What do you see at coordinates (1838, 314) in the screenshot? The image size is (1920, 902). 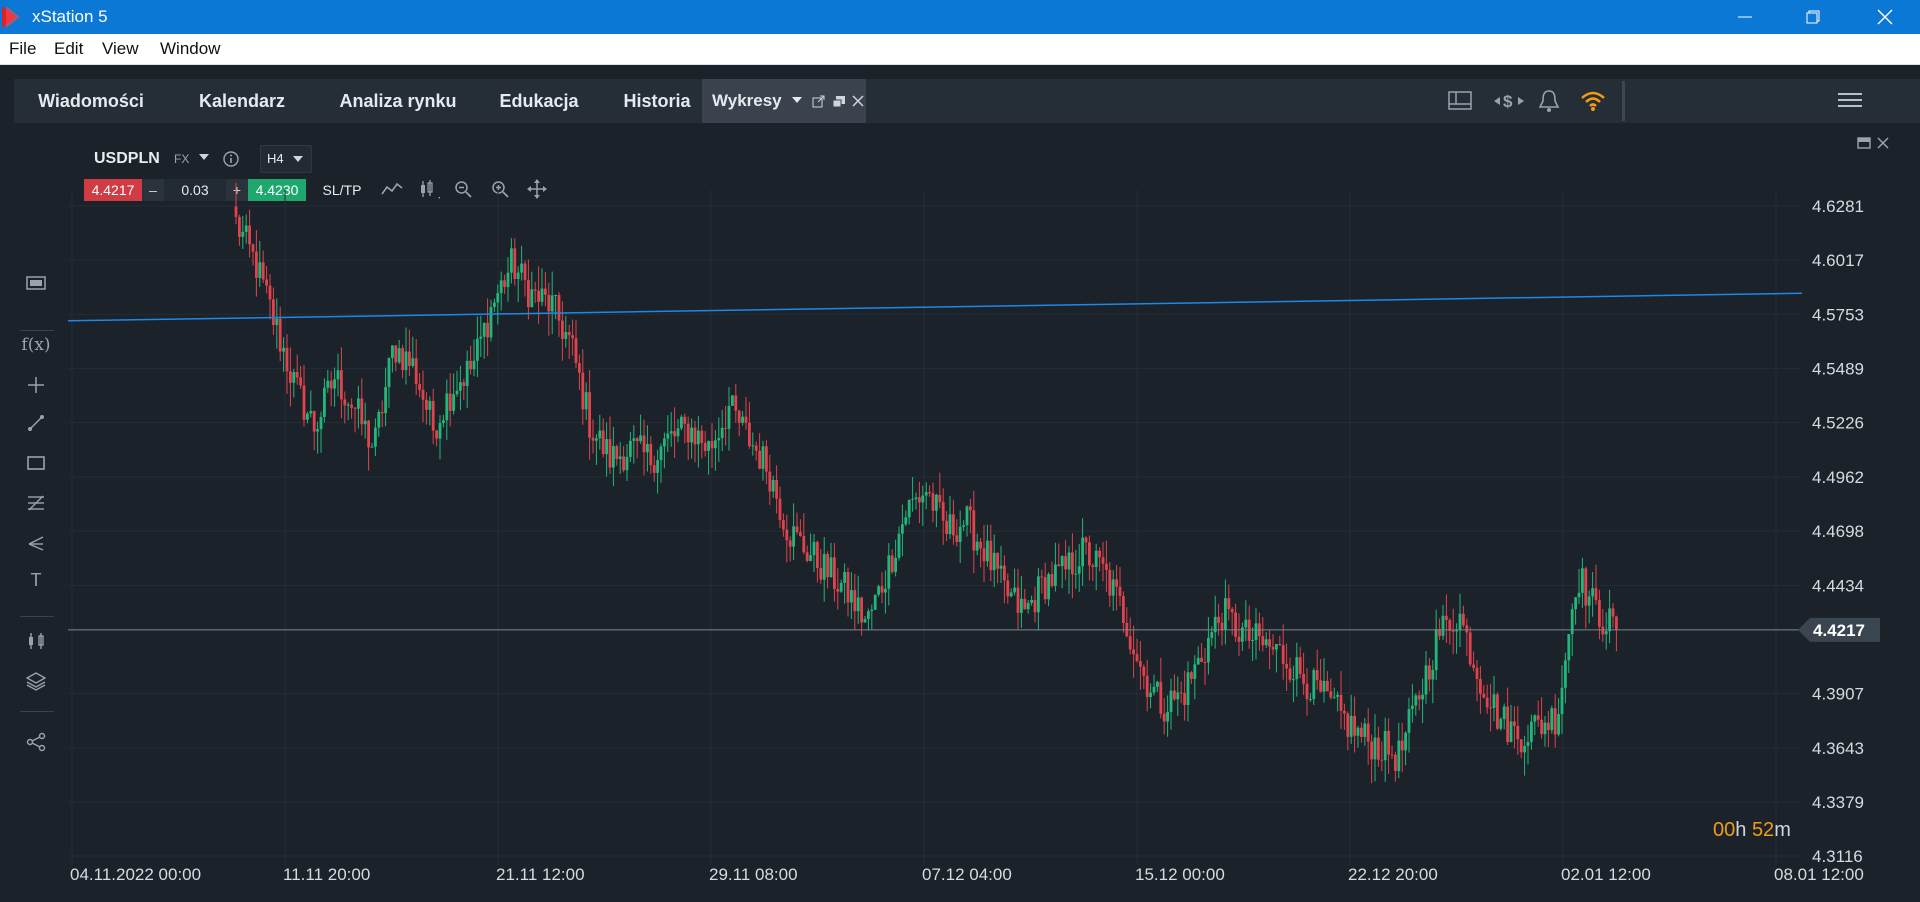 I see `y-tick-label: 4.5753` at bounding box center [1838, 314].